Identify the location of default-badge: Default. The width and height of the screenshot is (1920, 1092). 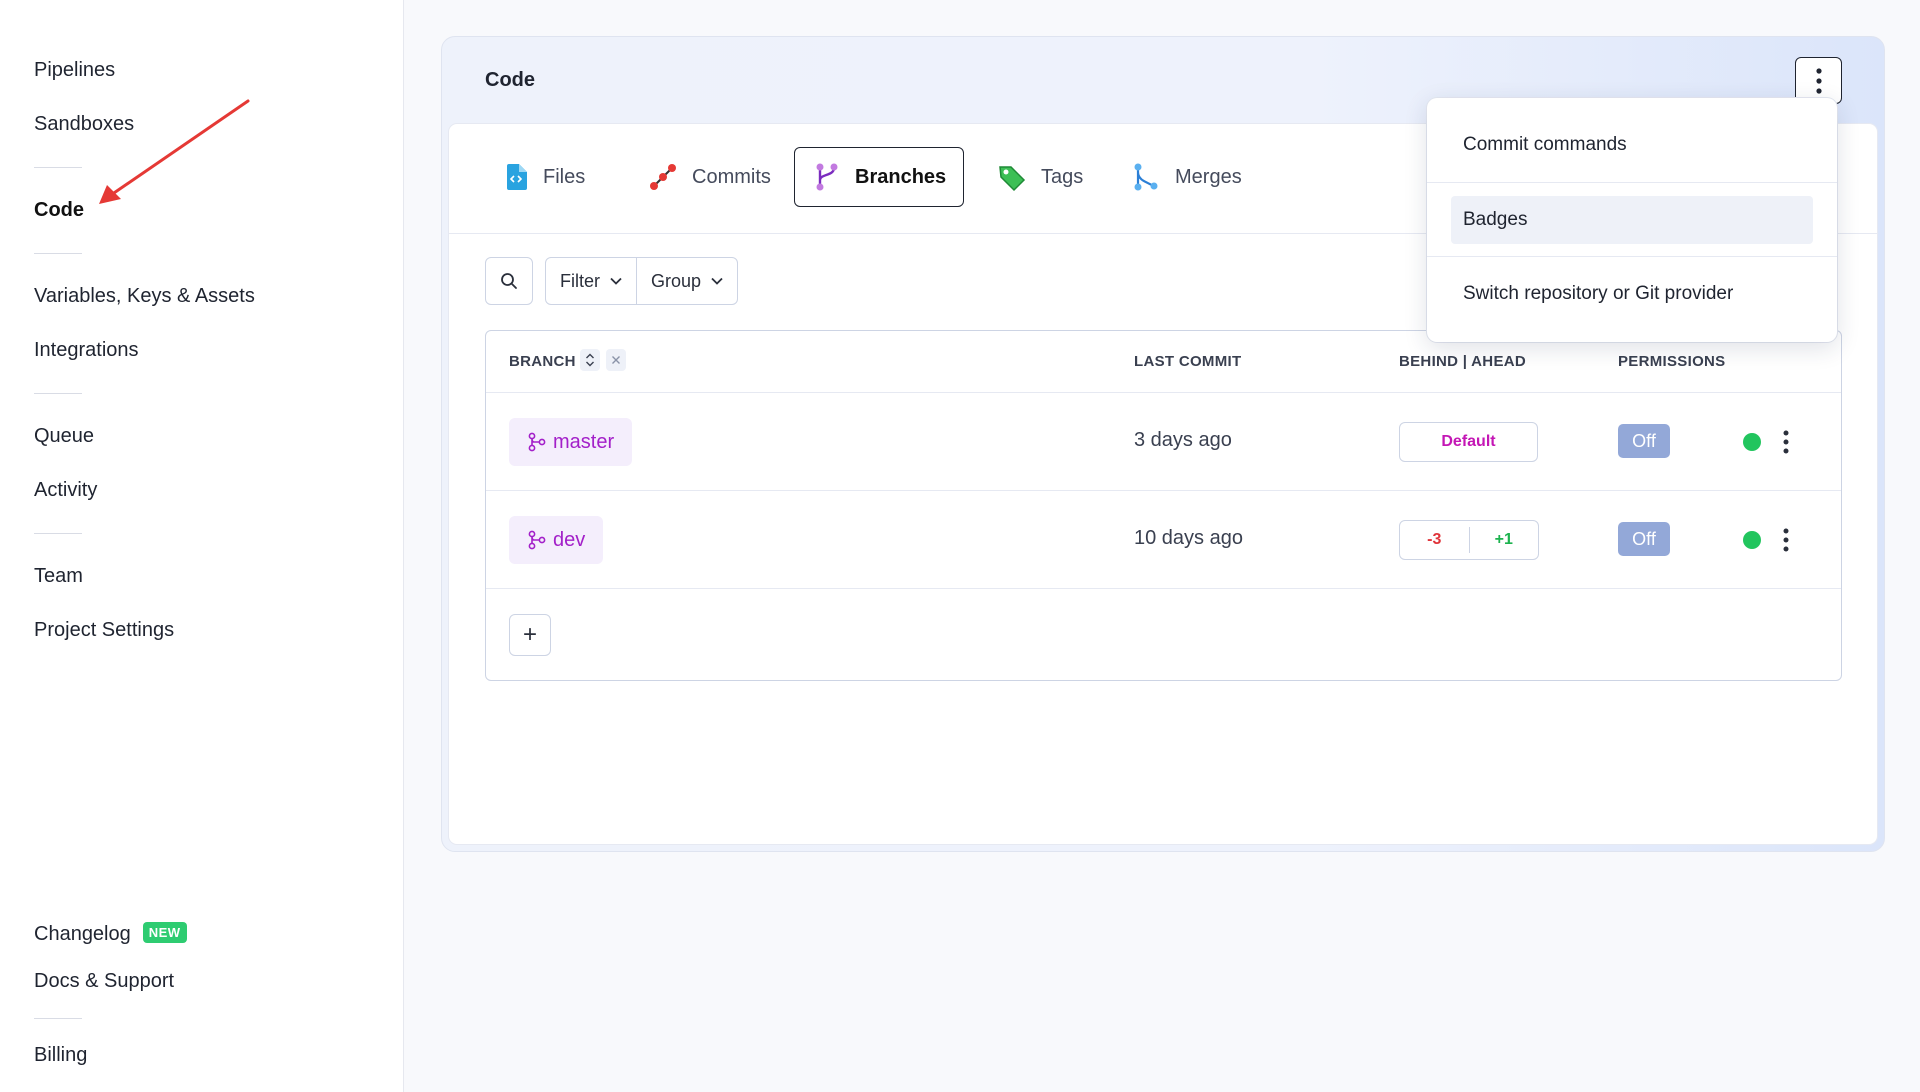
(1468, 442).